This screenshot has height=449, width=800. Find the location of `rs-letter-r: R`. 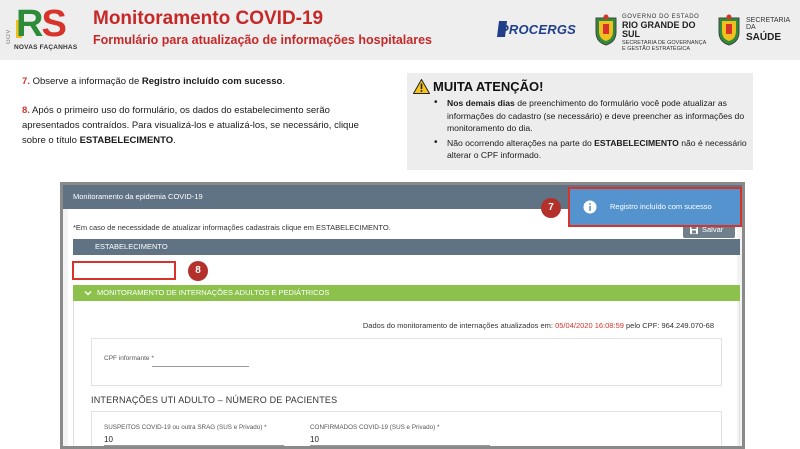

rs-letter-r: R is located at coordinates (29, 24).